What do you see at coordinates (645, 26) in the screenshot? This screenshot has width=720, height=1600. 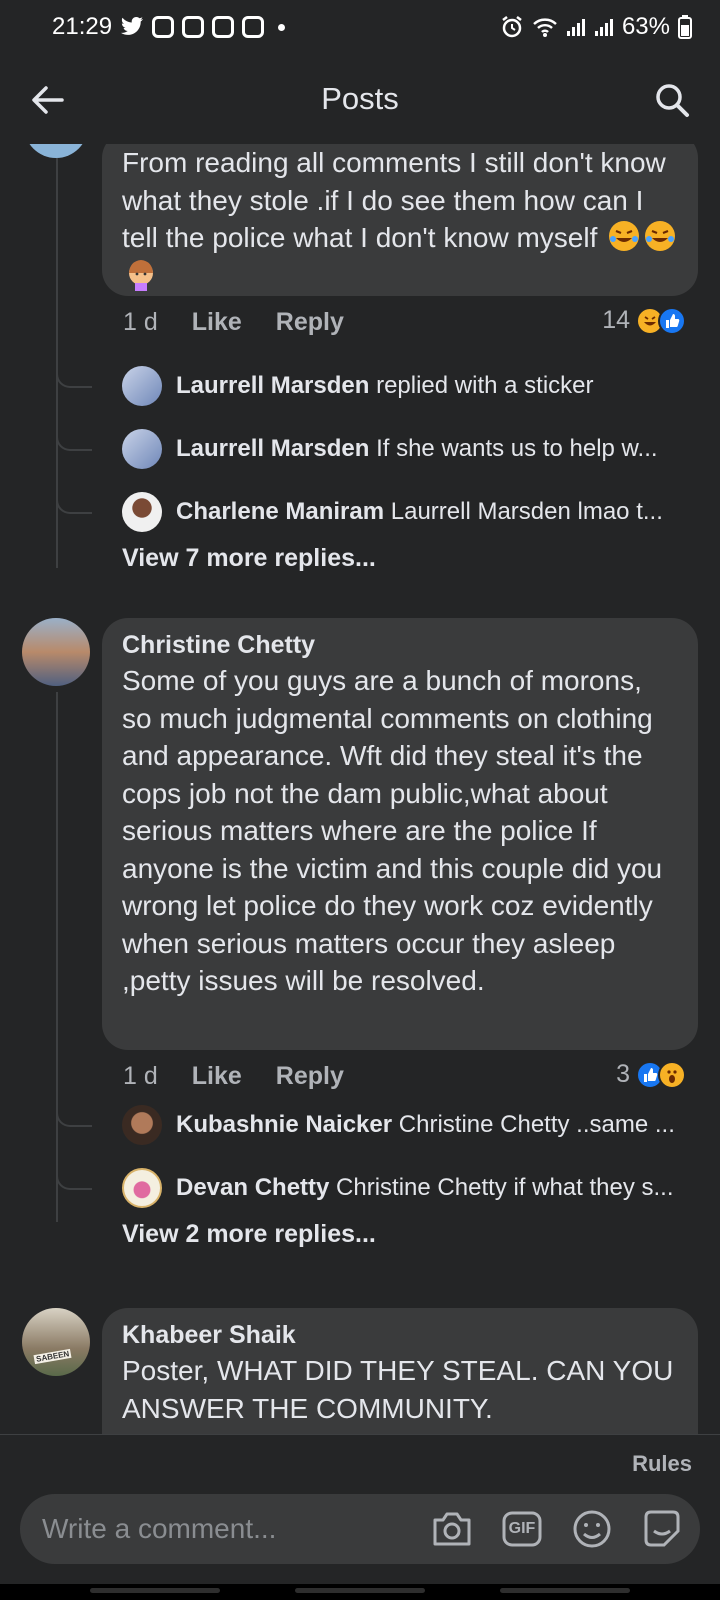 I see `battery-percent: 63%` at bounding box center [645, 26].